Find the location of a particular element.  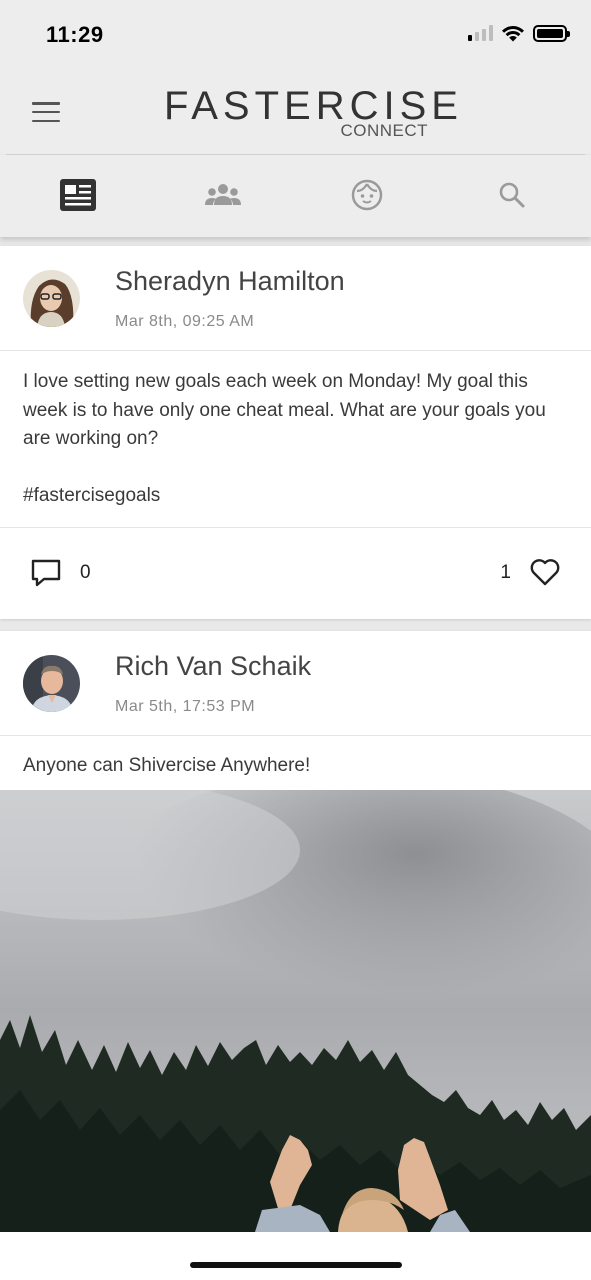

face-icon is located at coordinates (367, 195).